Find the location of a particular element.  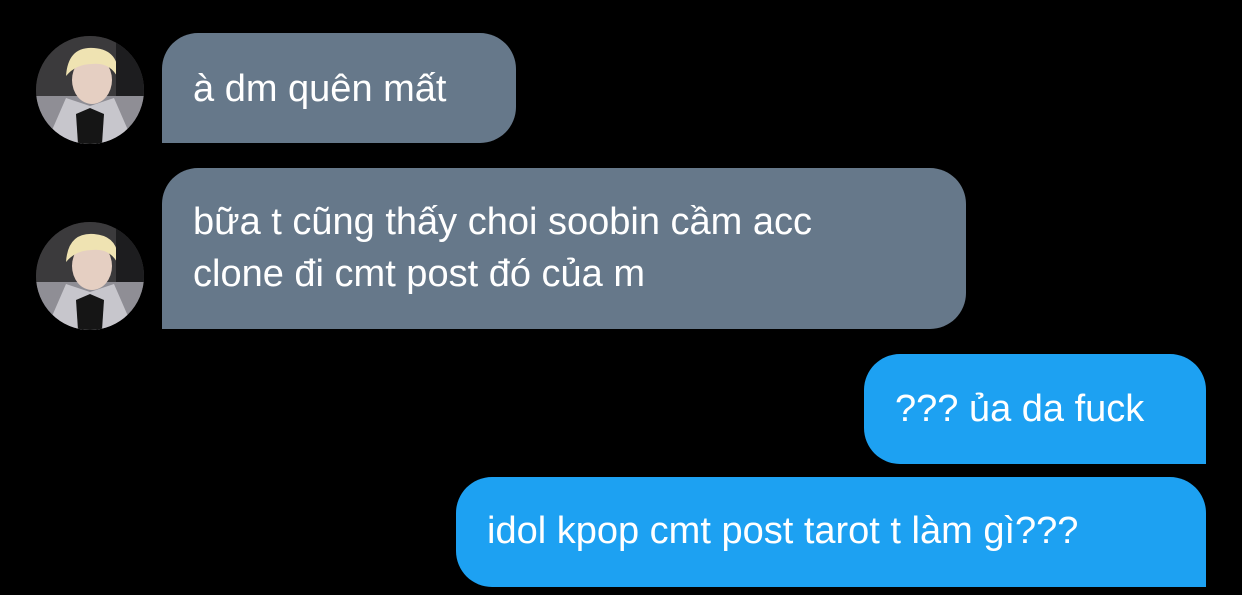

message-text: à dm quên mất is located at coordinates (320, 89).